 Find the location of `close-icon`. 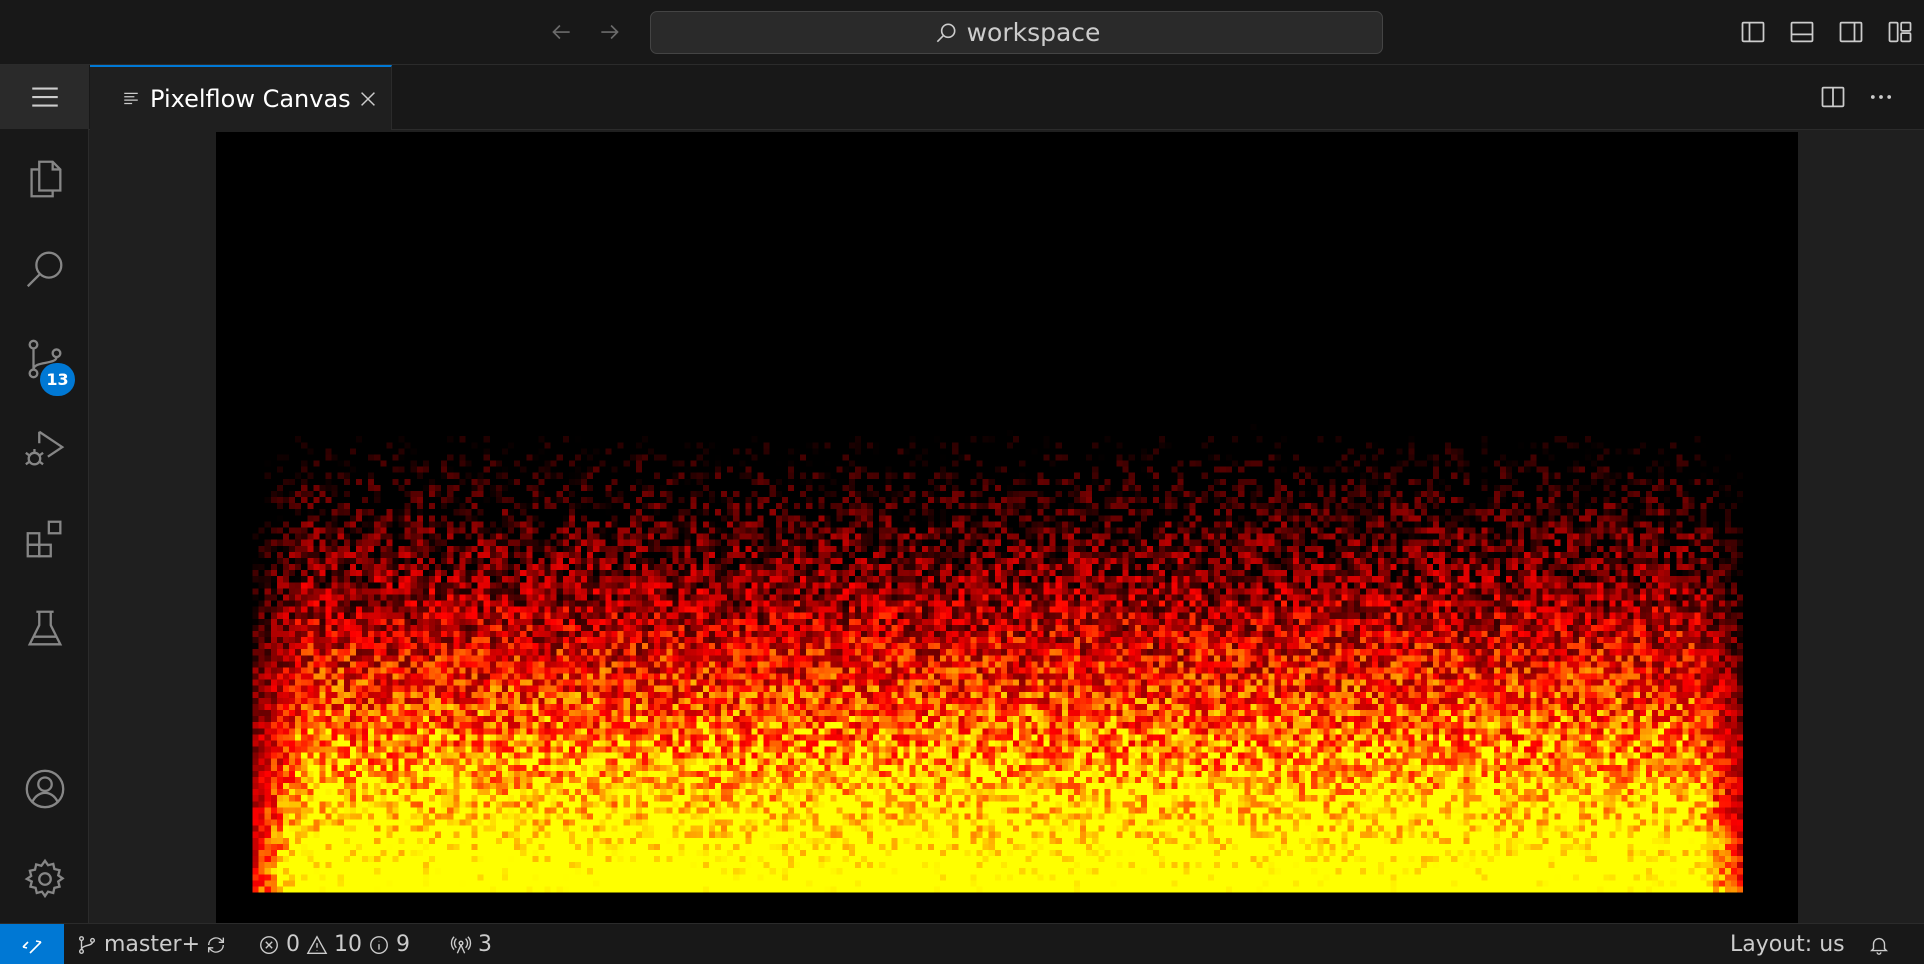

close-icon is located at coordinates (368, 99).